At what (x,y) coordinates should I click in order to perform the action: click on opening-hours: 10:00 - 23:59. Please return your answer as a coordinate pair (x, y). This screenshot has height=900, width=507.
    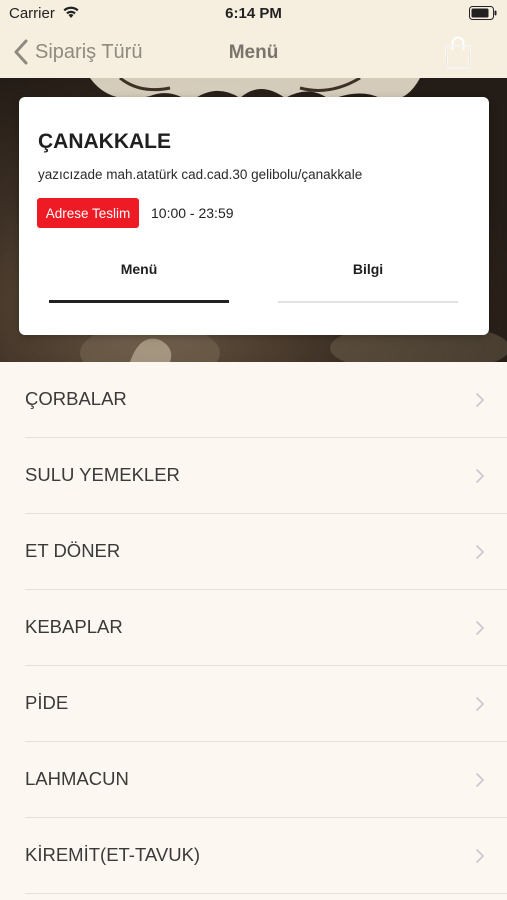
    Looking at the image, I should click on (192, 213).